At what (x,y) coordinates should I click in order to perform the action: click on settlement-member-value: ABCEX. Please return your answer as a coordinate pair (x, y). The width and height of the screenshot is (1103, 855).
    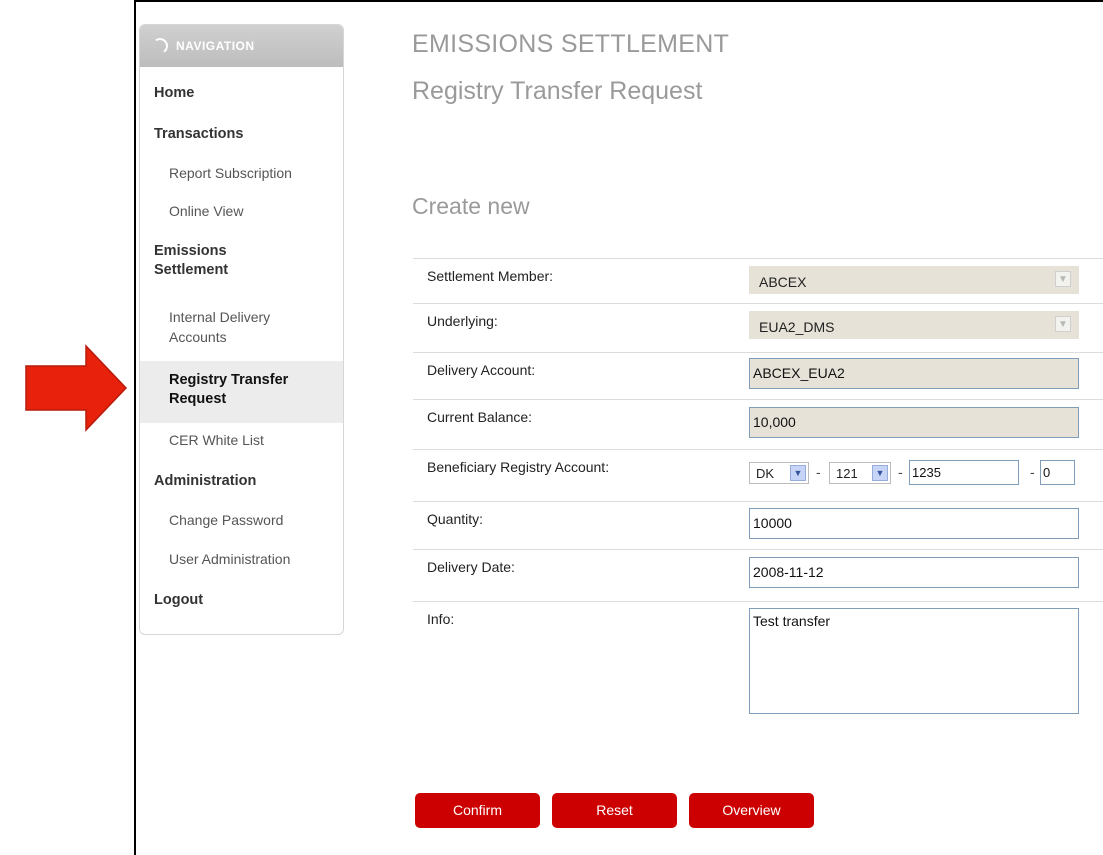
    Looking at the image, I should click on (783, 282).